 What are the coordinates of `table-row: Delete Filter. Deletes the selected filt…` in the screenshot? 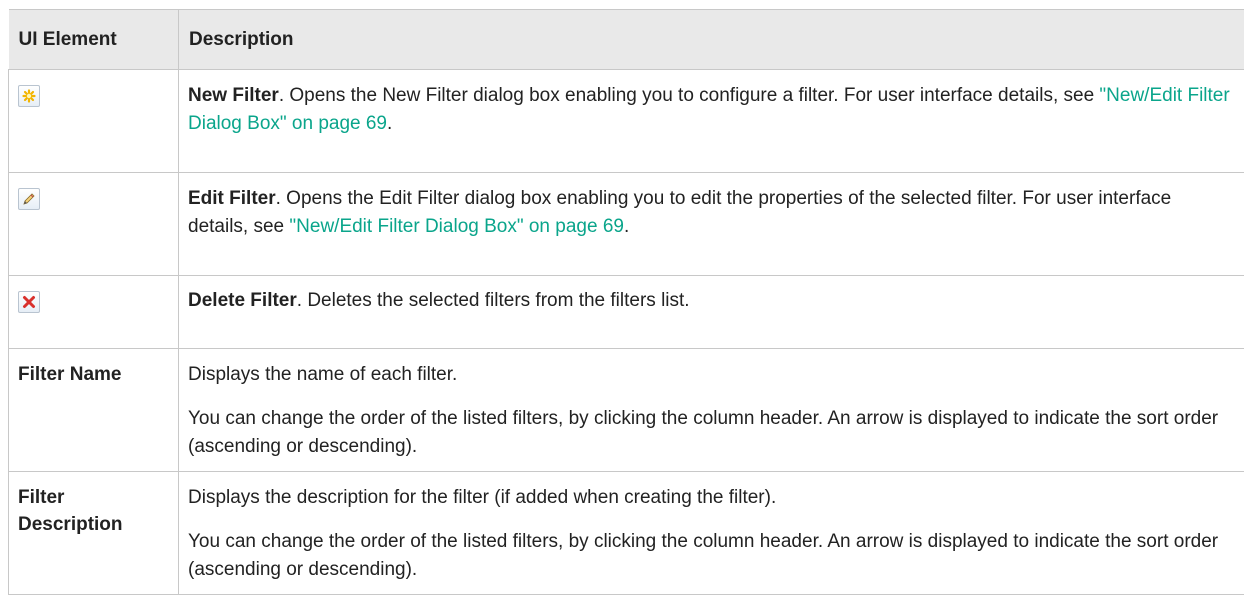 It's located at (626, 312).